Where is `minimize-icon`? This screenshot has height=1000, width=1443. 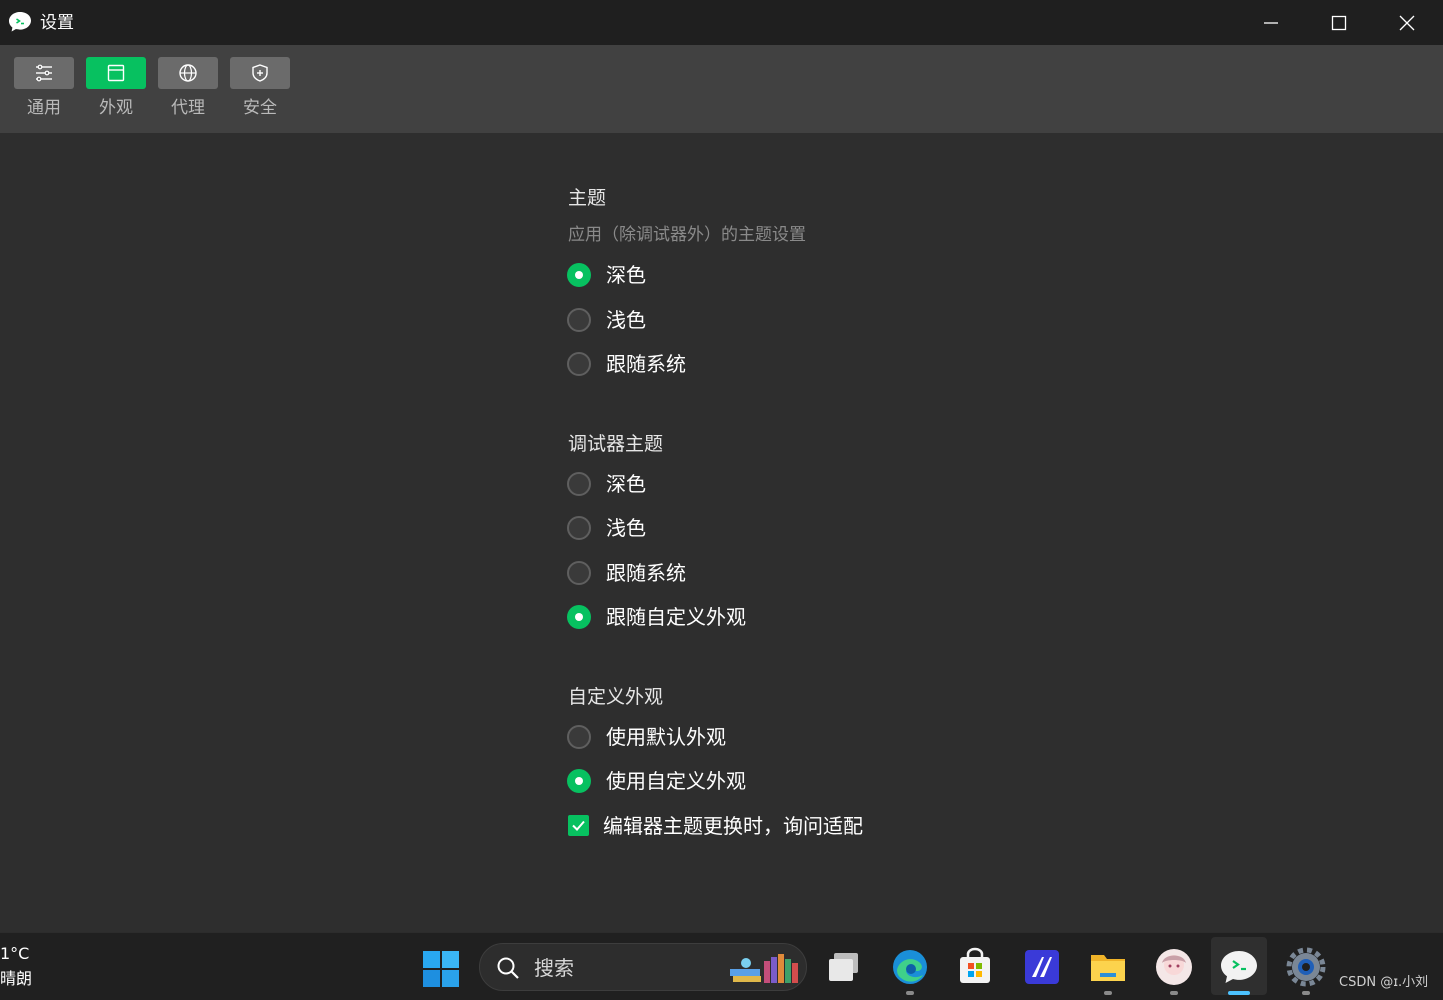
minimize-icon is located at coordinates (1271, 23).